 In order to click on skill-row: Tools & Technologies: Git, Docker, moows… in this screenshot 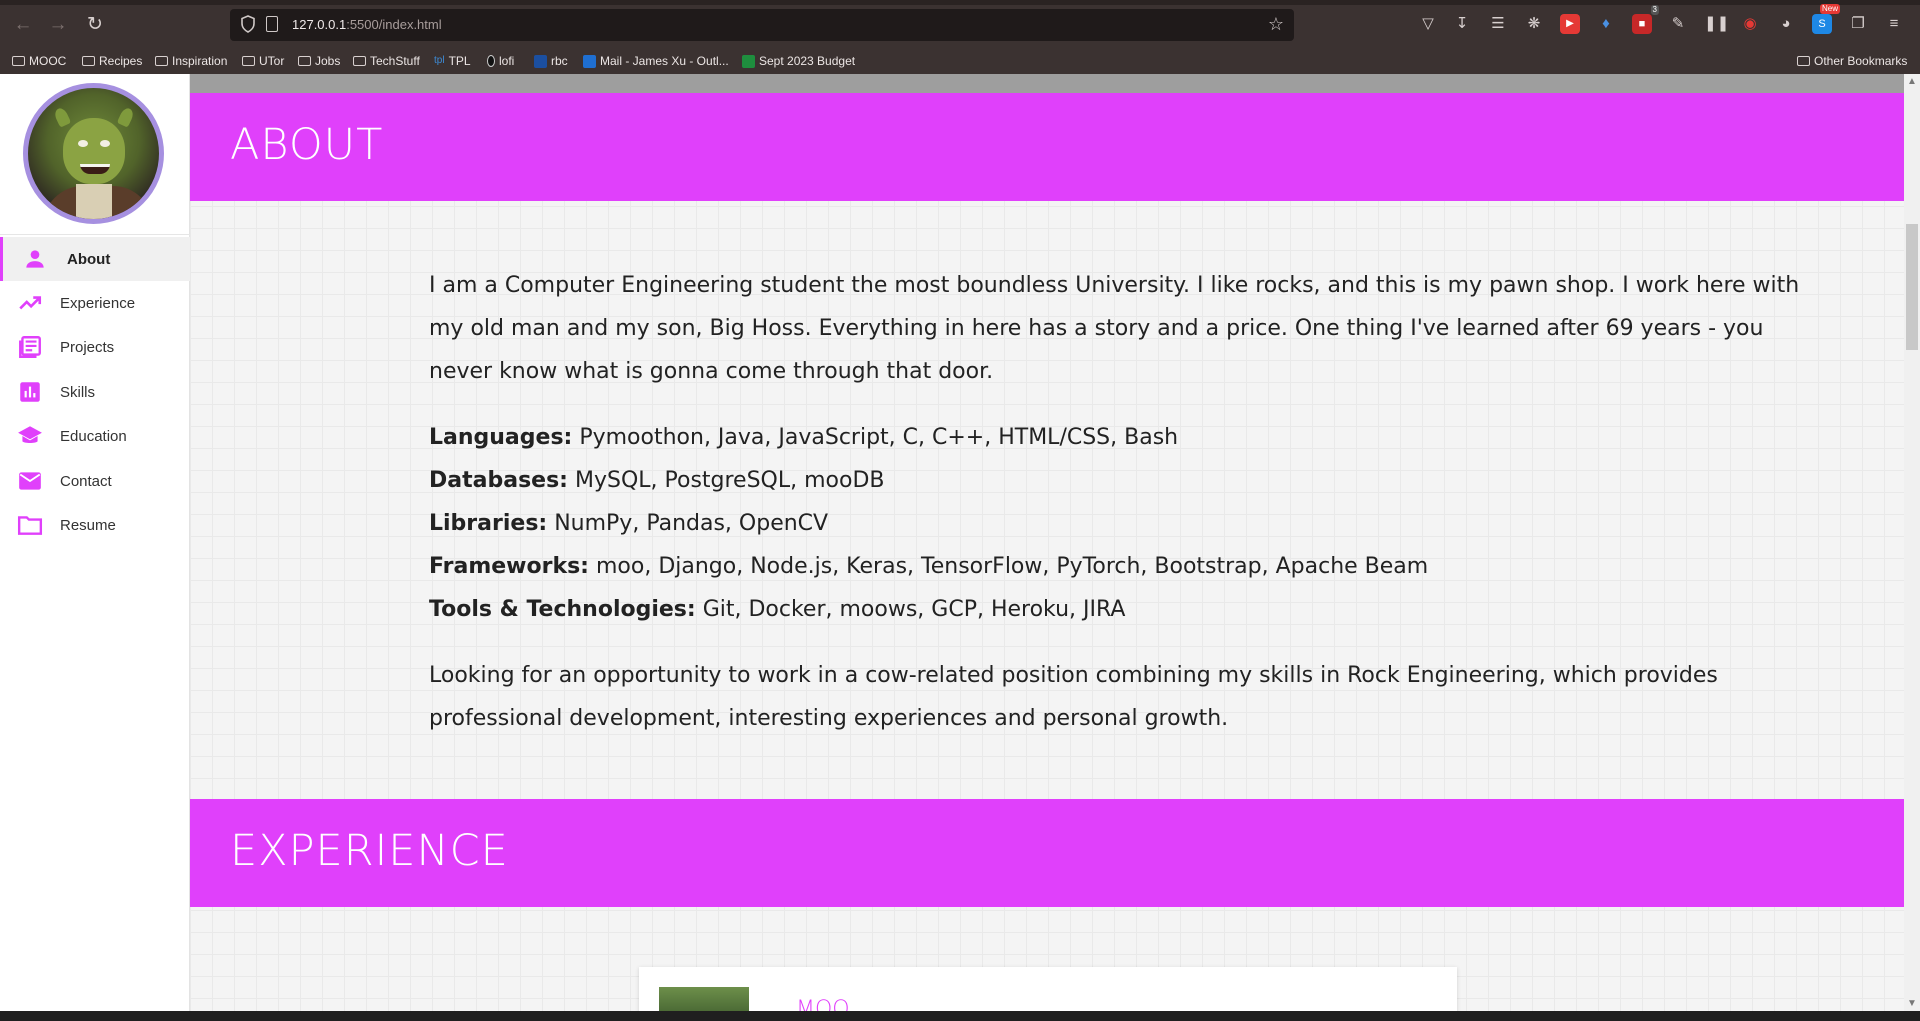, I will do `click(1124, 609)`.